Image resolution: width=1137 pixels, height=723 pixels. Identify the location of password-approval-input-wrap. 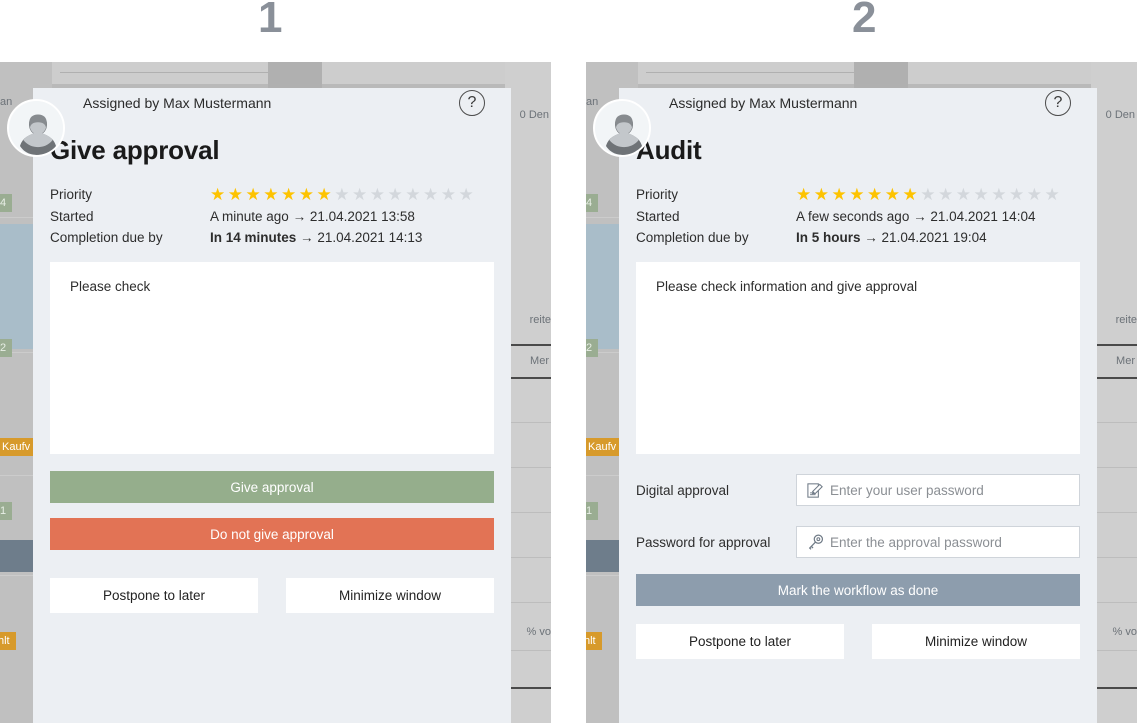
(938, 542).